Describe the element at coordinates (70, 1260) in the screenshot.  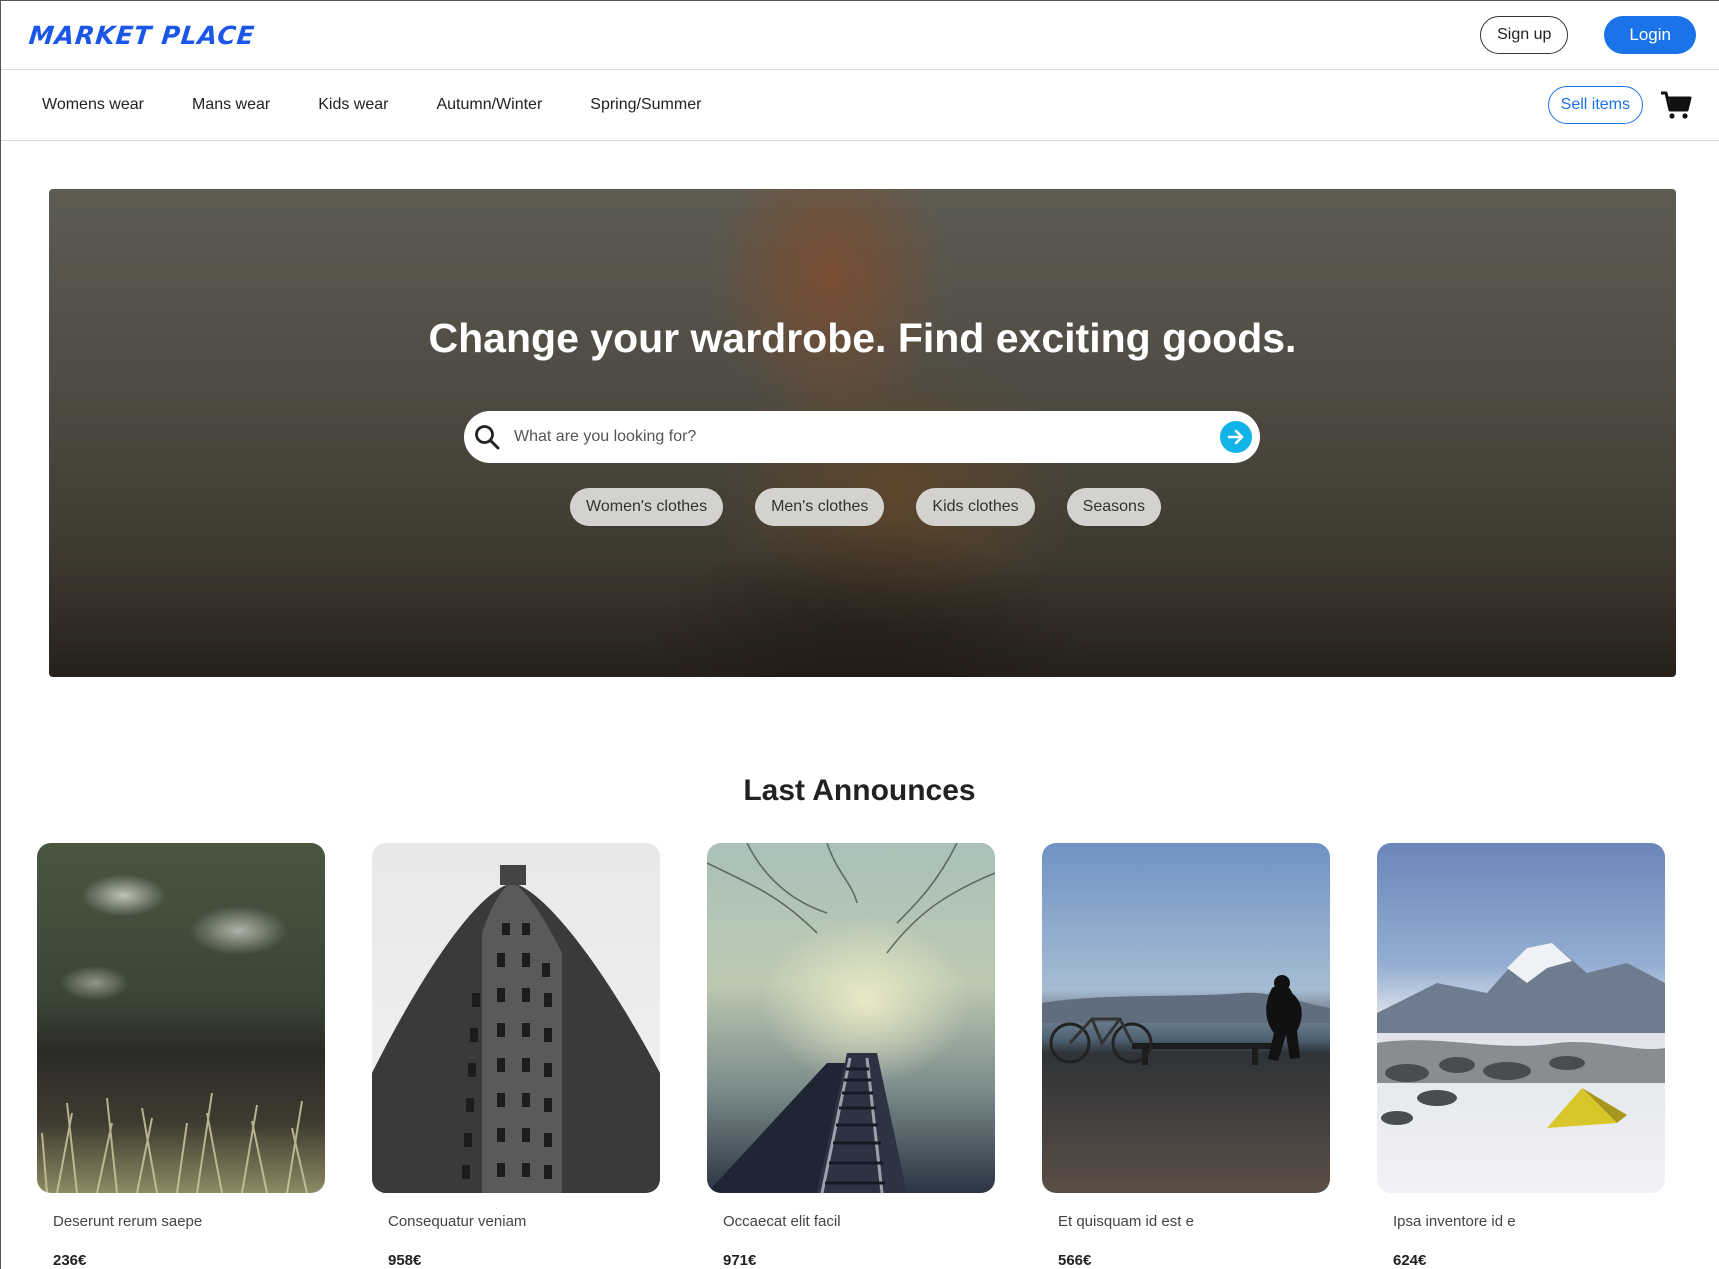
I see `card-price: 236€` at that location.